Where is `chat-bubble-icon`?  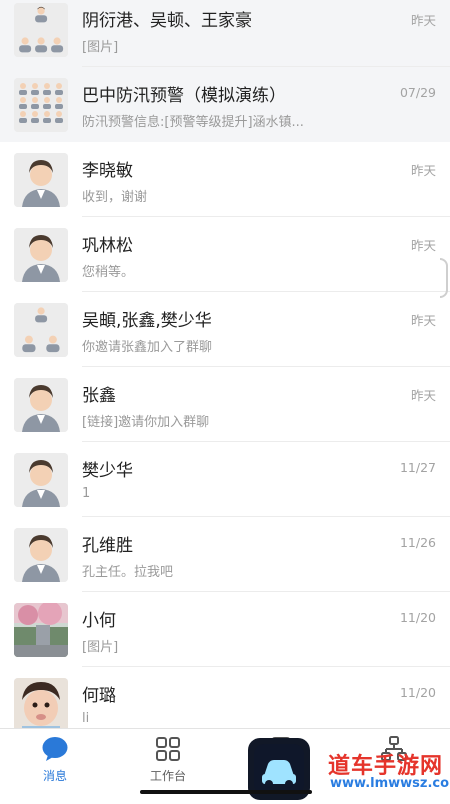 chat-bubble-icon is located at coordinates (55, 749).